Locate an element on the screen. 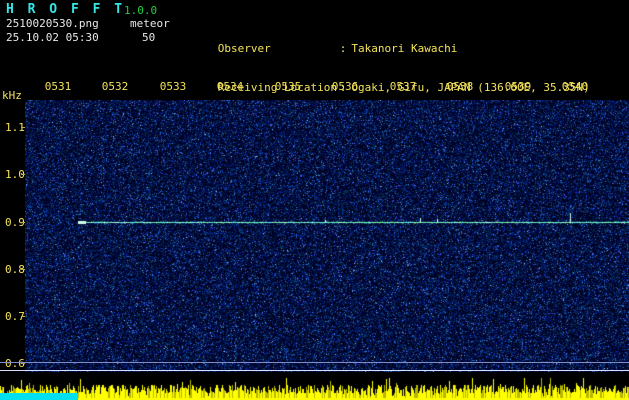  info-value: Takanori Kawachi is located at coordinates (404, 48).